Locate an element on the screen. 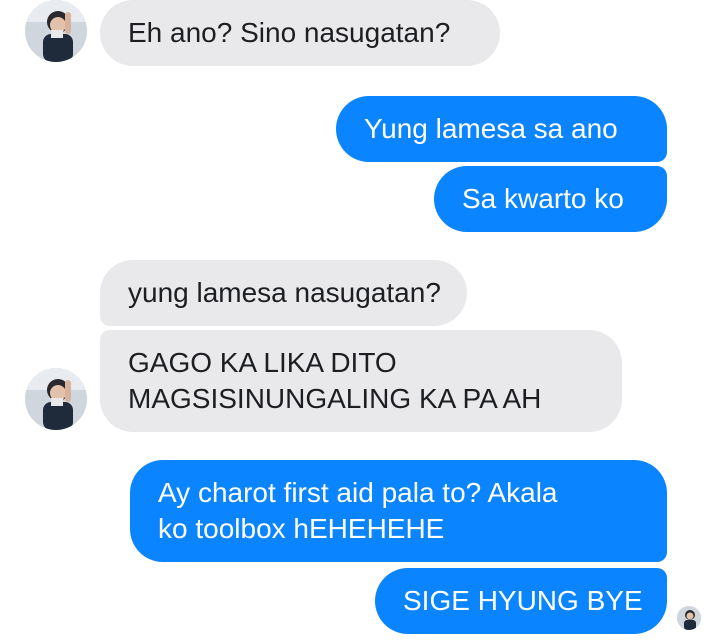 This screenshot has width=720, height=640. message-text: SIGE HYUNG BYE is located at coordinates (523, 600).